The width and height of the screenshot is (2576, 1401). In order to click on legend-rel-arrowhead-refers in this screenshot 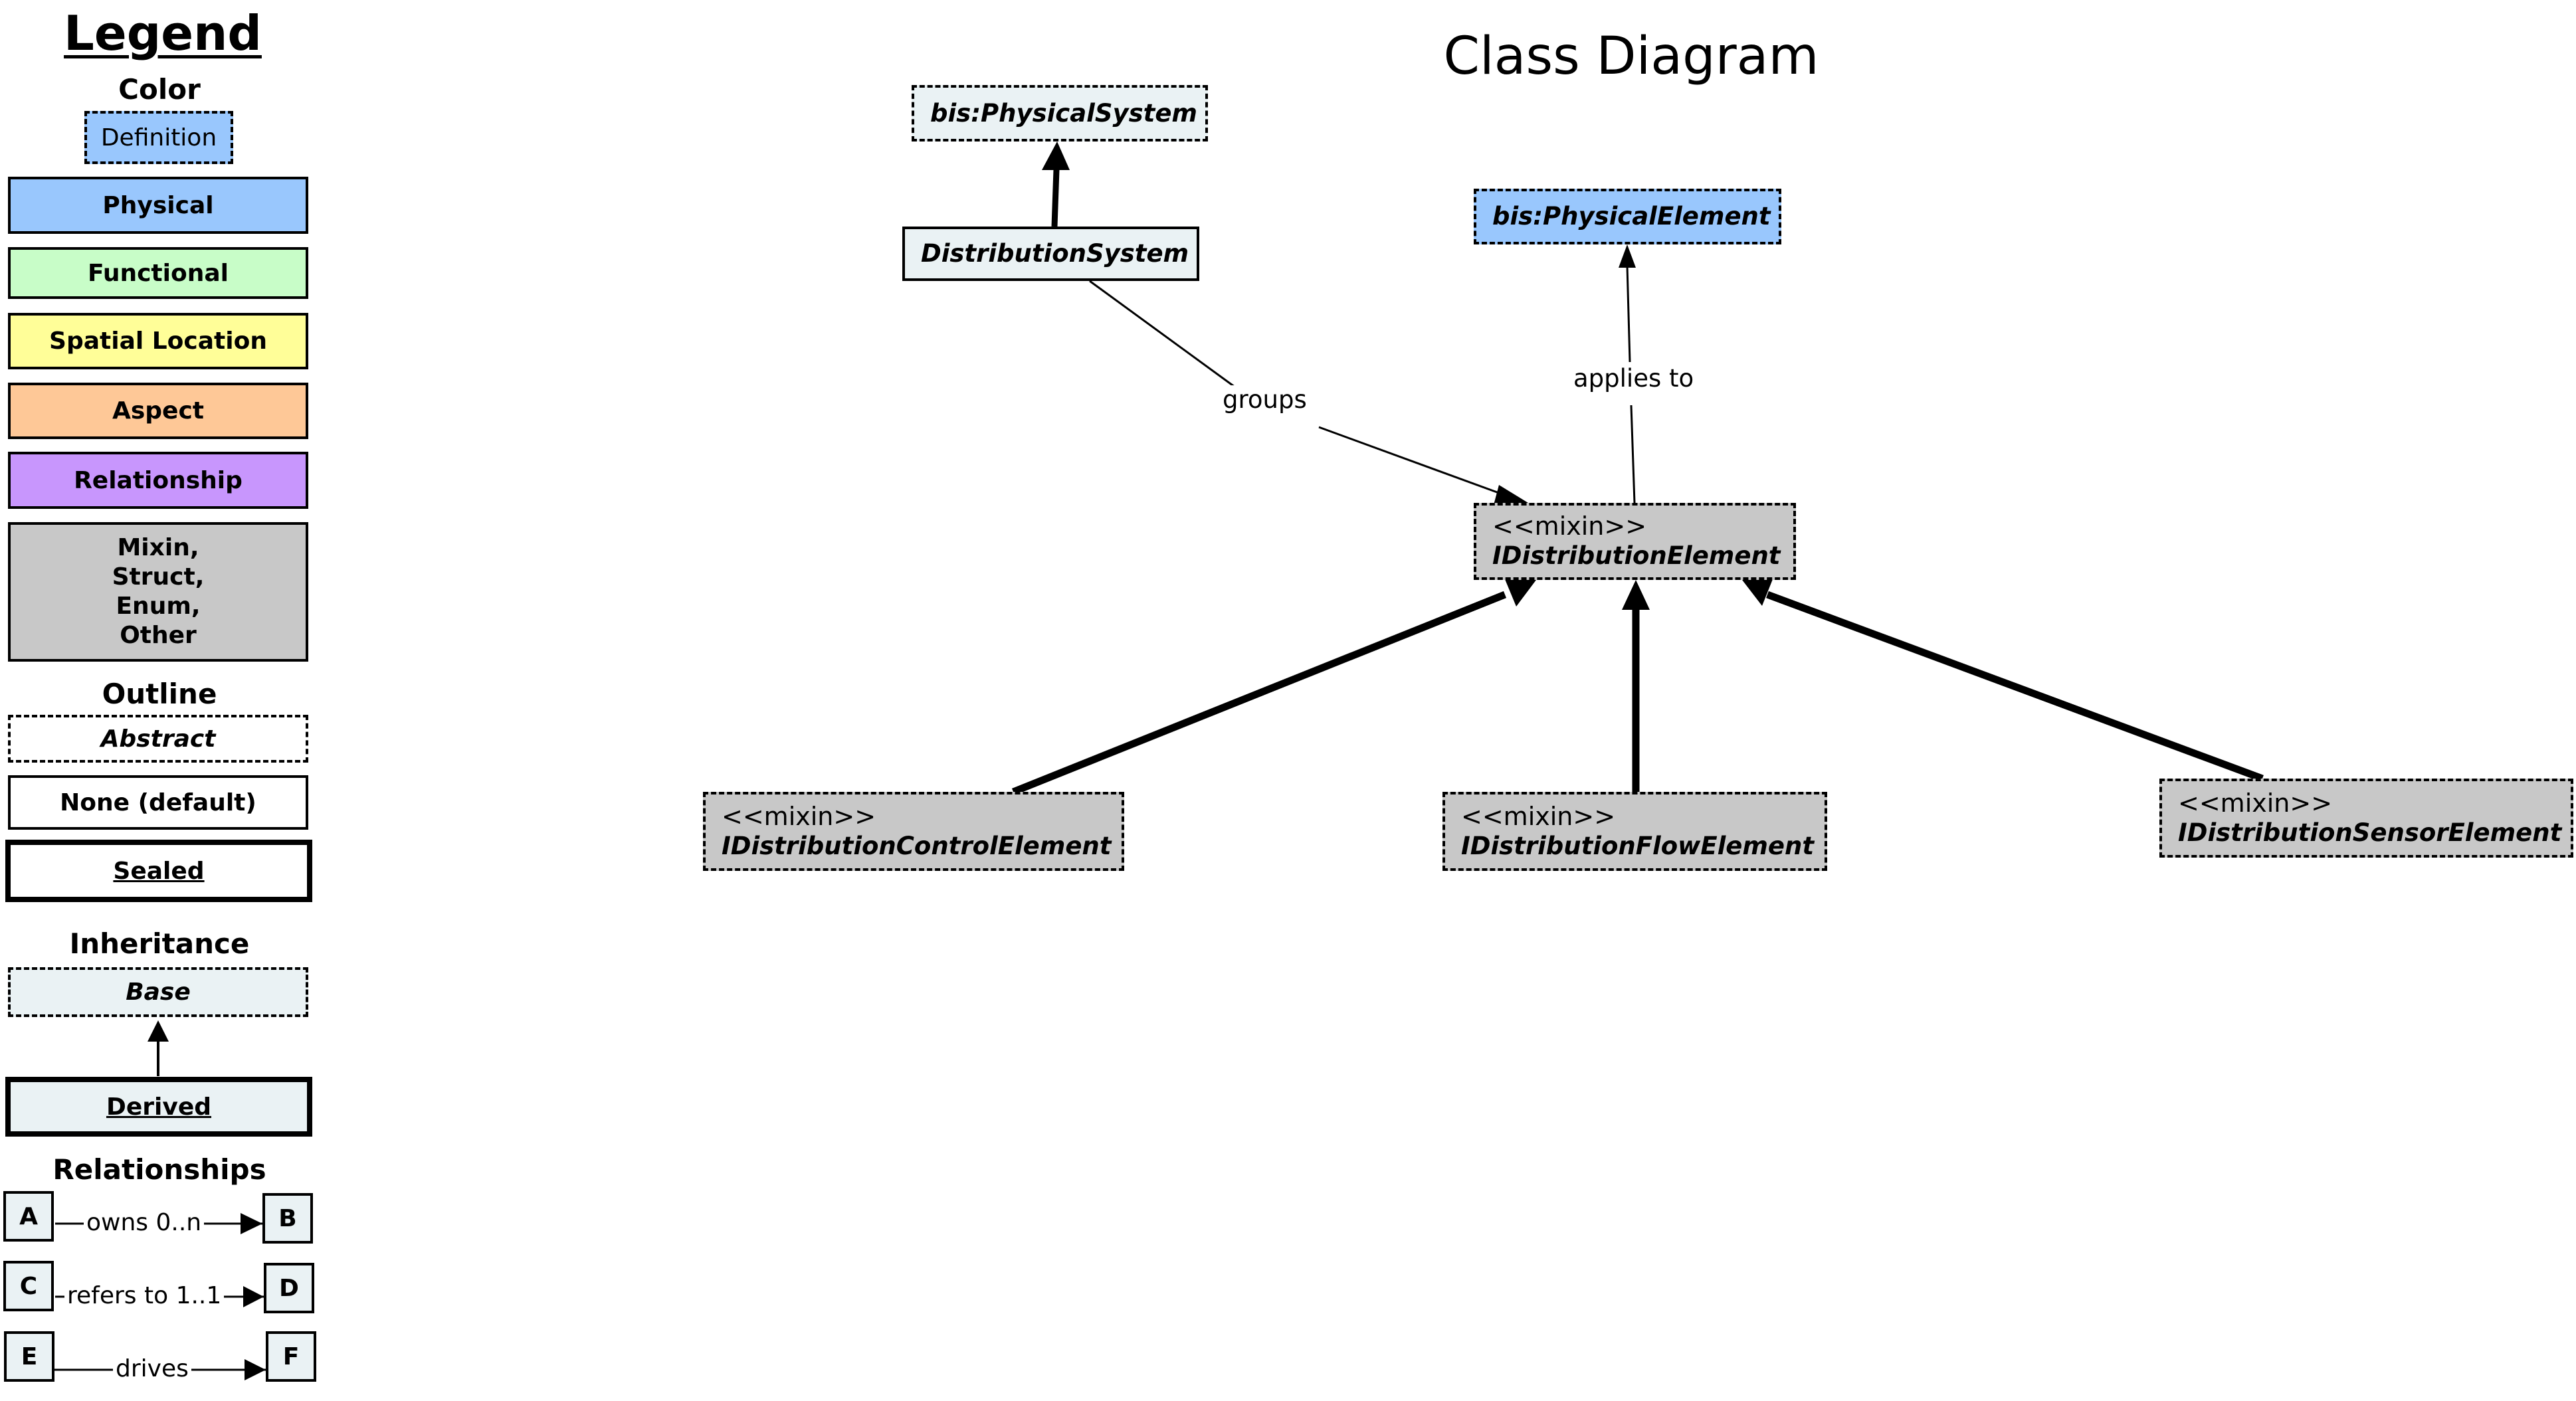, I will do `click(254, 1296)`.